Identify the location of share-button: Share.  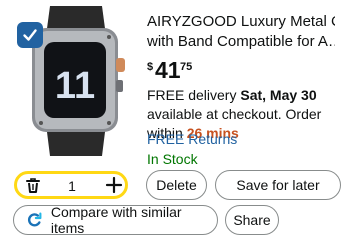
(252, 220).